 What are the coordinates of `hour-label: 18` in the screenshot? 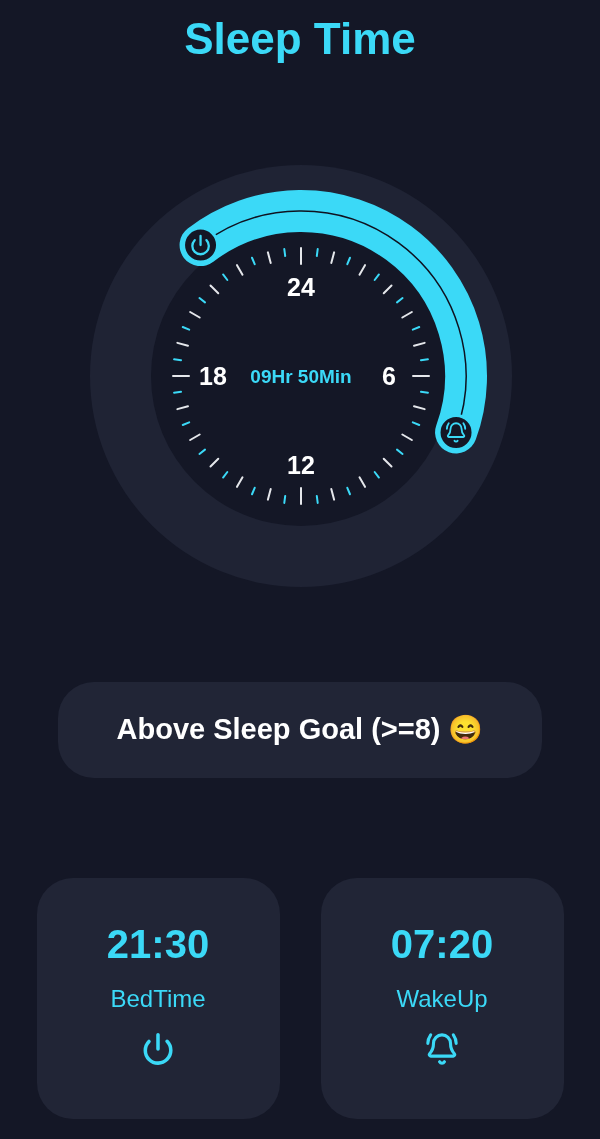 It's located at (213, 376).